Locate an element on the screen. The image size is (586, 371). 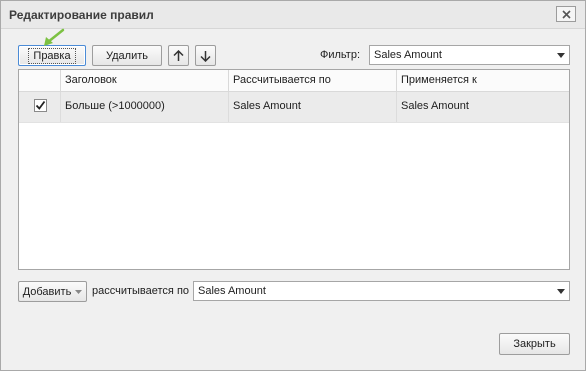
column-header-check is located at coordinates (40, 80).